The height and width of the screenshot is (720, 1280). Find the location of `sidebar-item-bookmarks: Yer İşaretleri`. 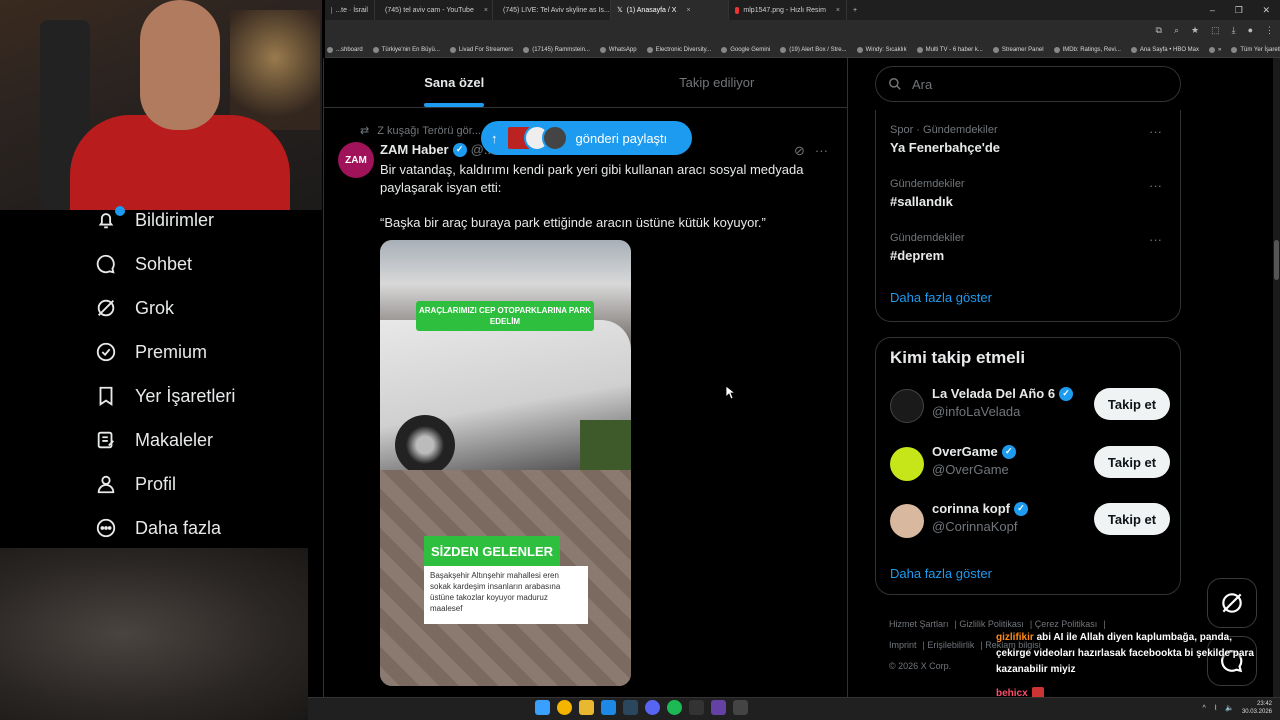

sidebar-item-bookmarks: Yer İşaretleri is located at coordinates (210, 396).